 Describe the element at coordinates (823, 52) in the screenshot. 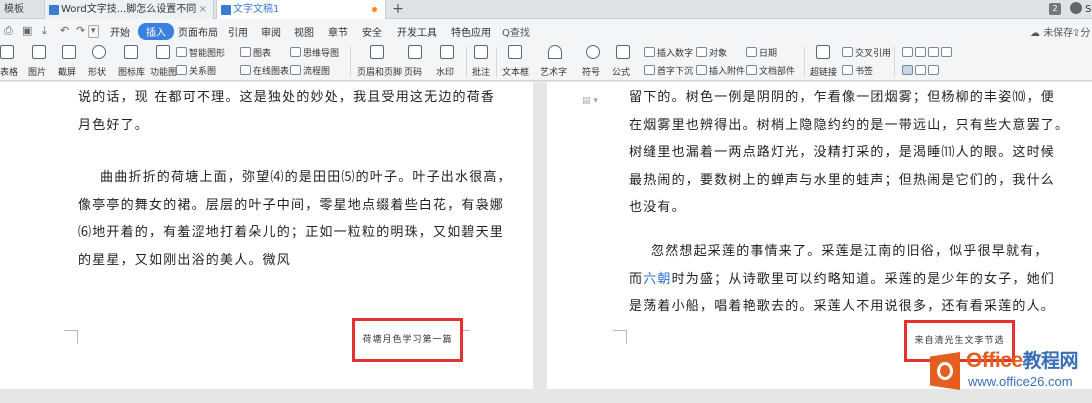

I see `hyperlink-icon` at that location.